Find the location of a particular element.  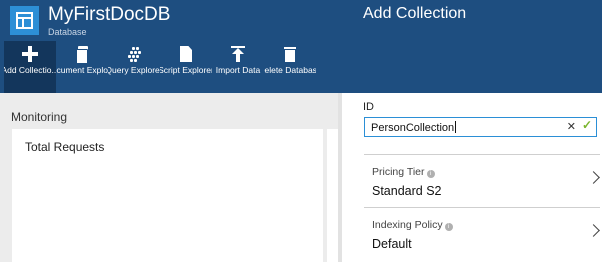

script-explorer-label: Script Explorer is located at coordinates (186, 70).